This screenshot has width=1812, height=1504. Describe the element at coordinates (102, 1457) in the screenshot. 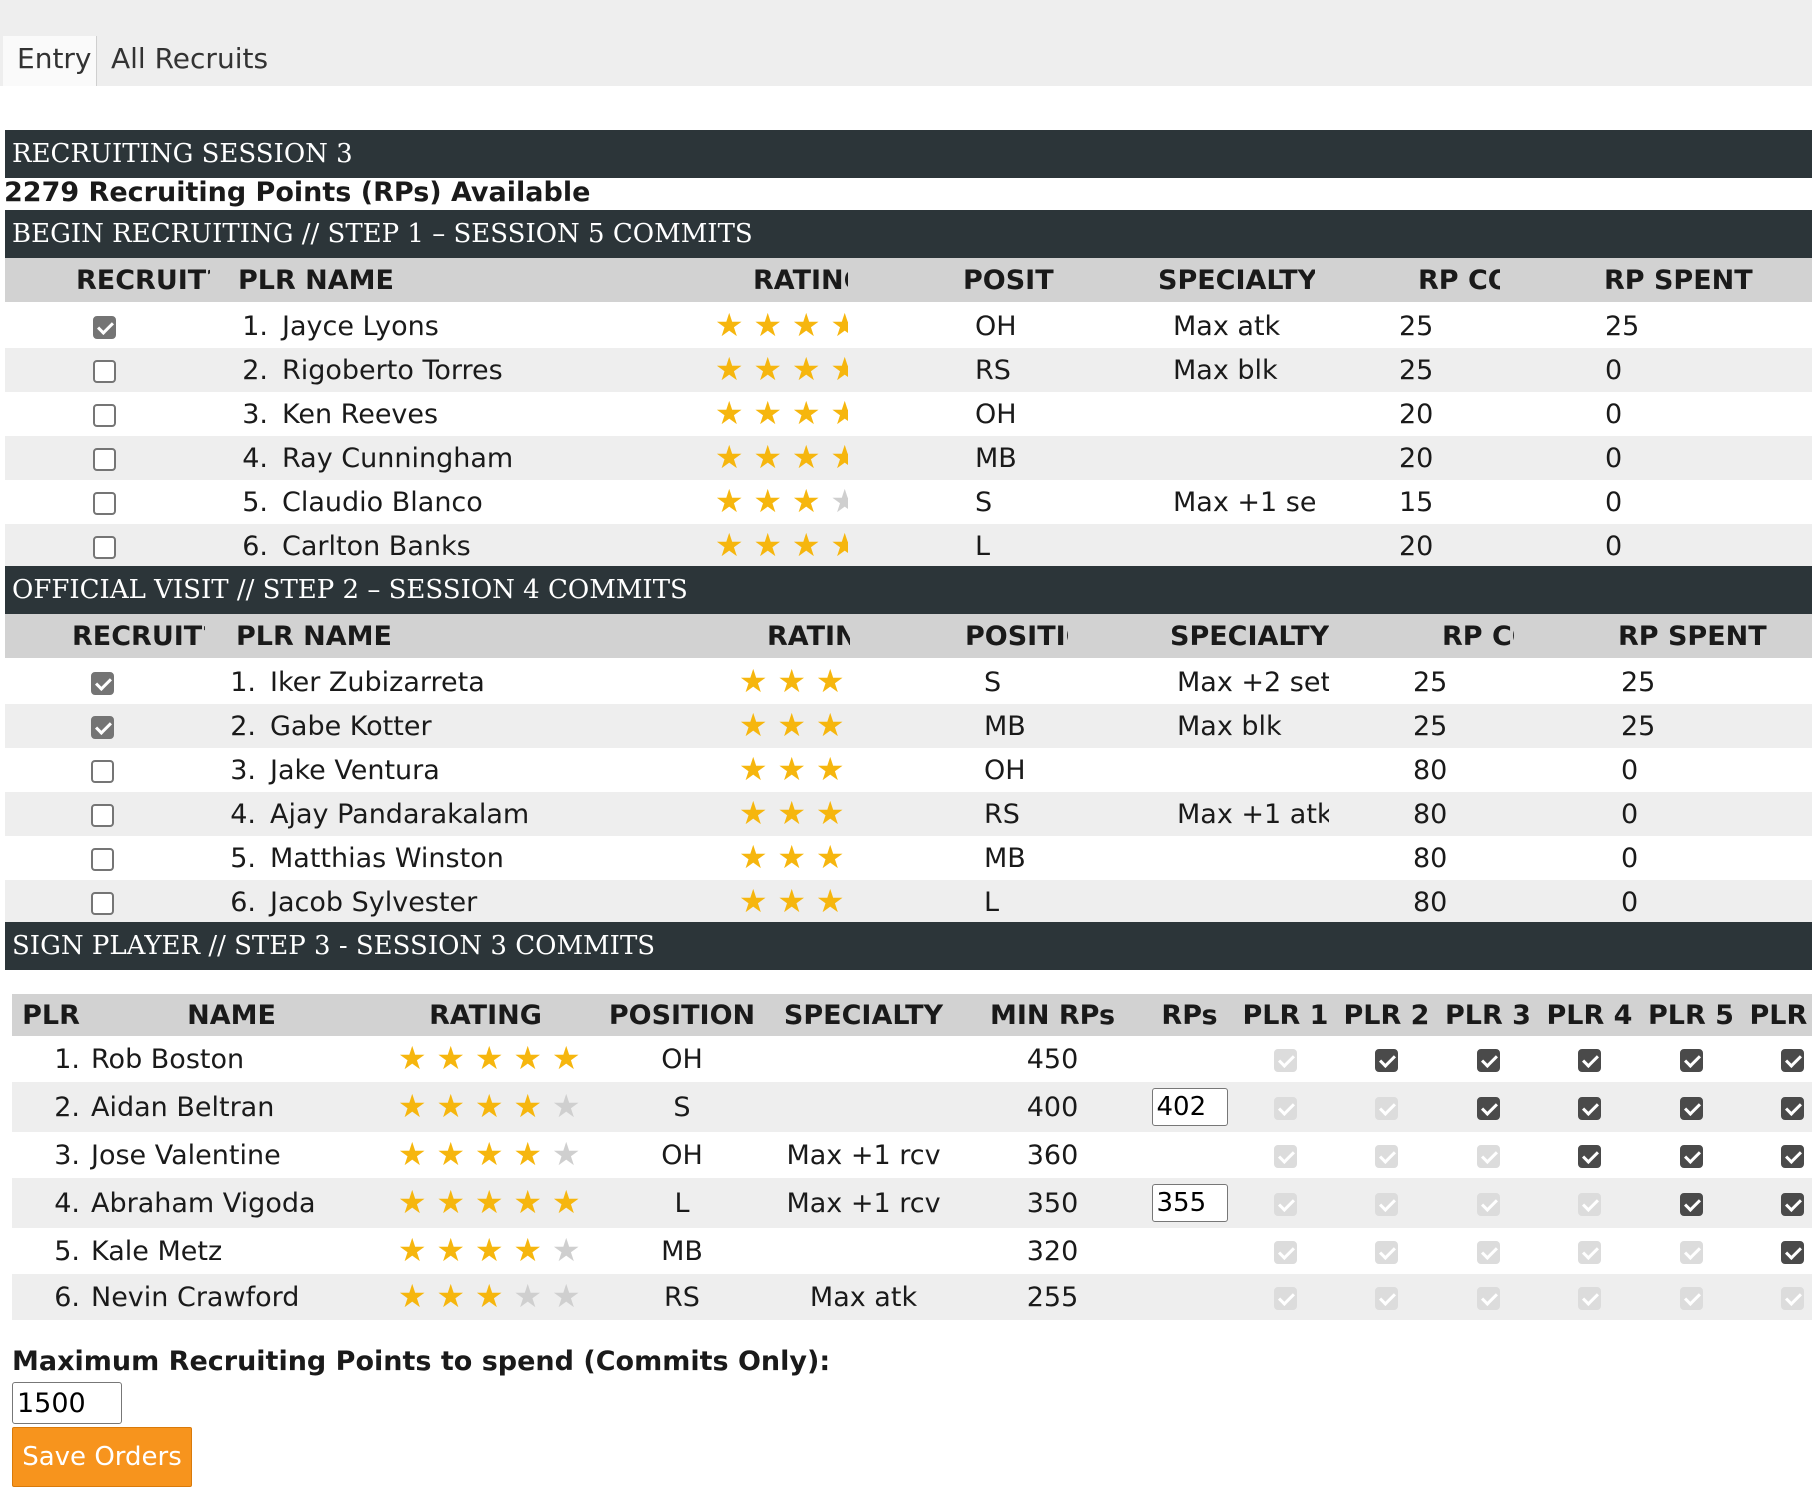

I see `save-orders-button: Save Orders` at that location.